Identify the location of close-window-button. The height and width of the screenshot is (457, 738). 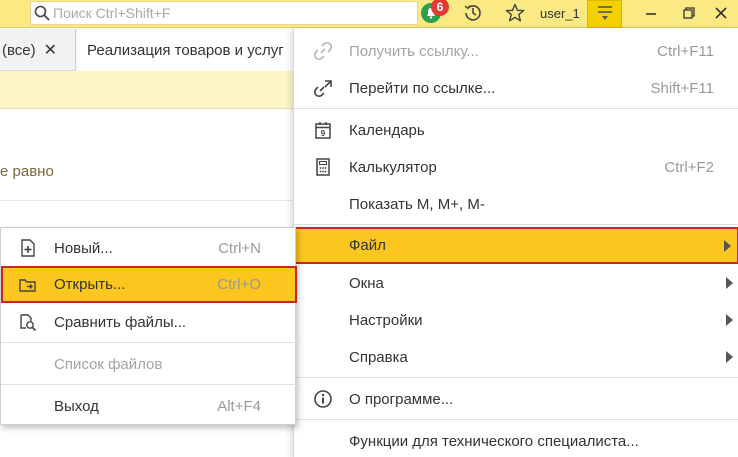
(721, 14).